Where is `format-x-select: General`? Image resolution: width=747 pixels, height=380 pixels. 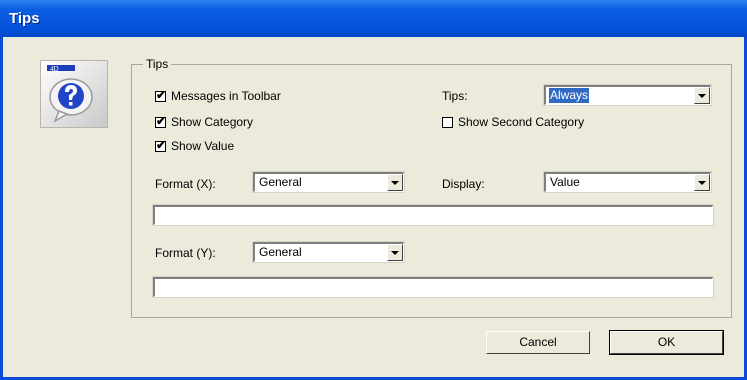
format-x-select: General is located at coordinates (328, 182).